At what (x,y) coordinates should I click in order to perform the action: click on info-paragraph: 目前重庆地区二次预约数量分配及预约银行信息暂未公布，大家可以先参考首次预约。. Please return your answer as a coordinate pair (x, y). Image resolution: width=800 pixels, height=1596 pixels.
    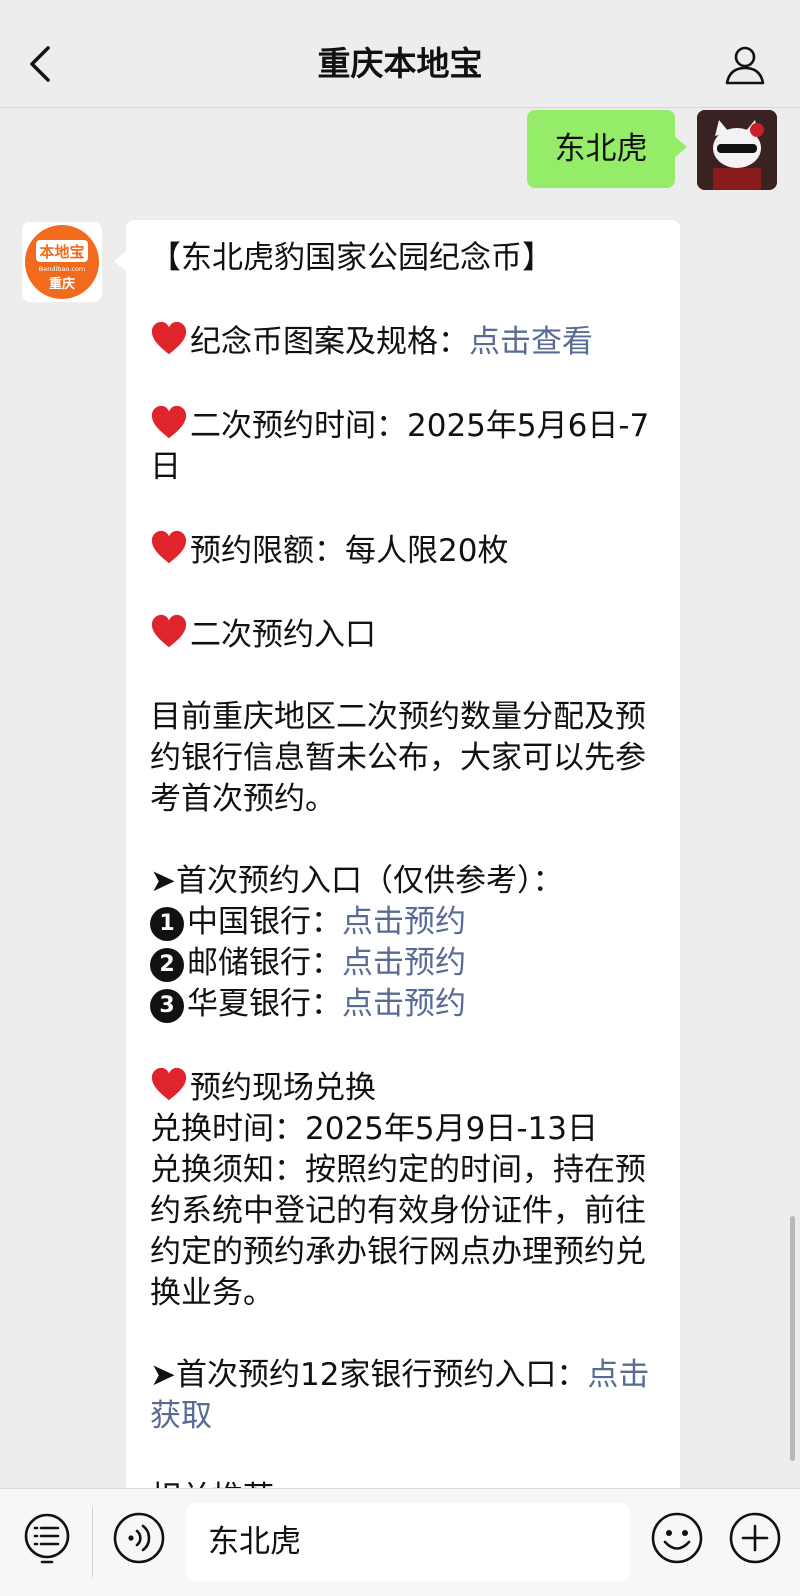
    Looking at the image, I should click on (398, 758).